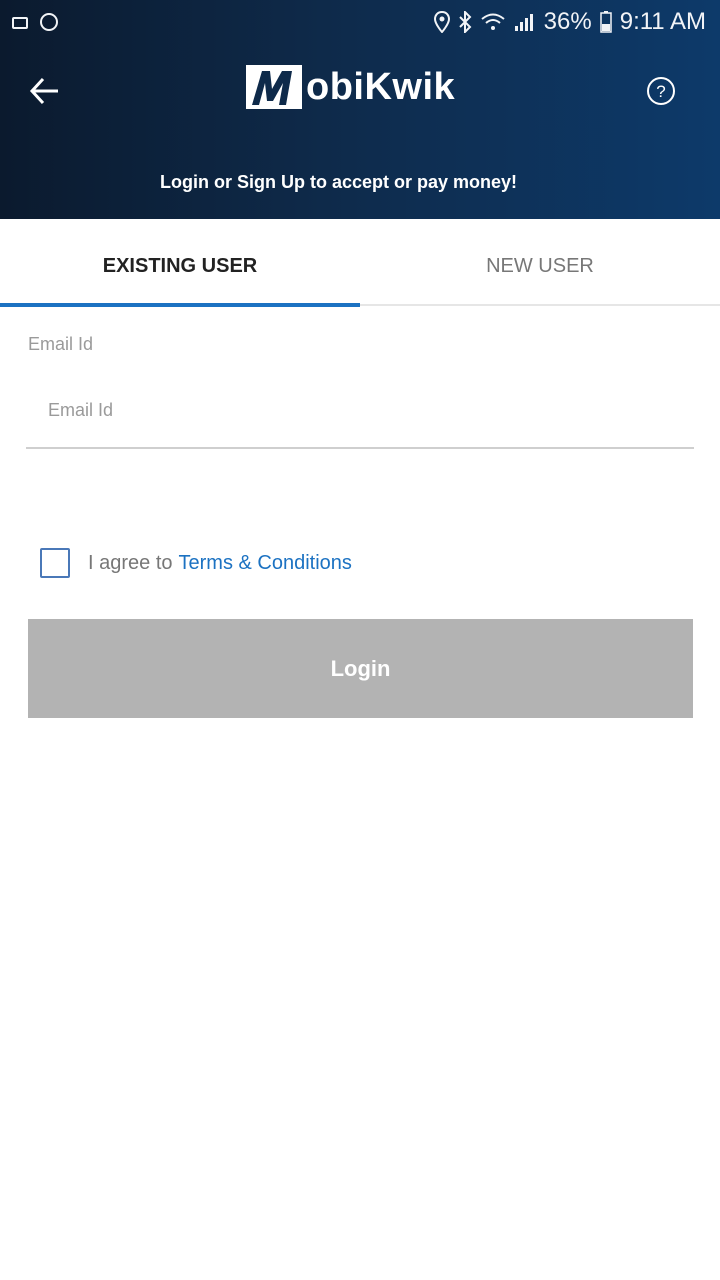 Image resolution: width=720 pixels, height=1280 pixels. I want to click on tab-divider, so click(540, 305).